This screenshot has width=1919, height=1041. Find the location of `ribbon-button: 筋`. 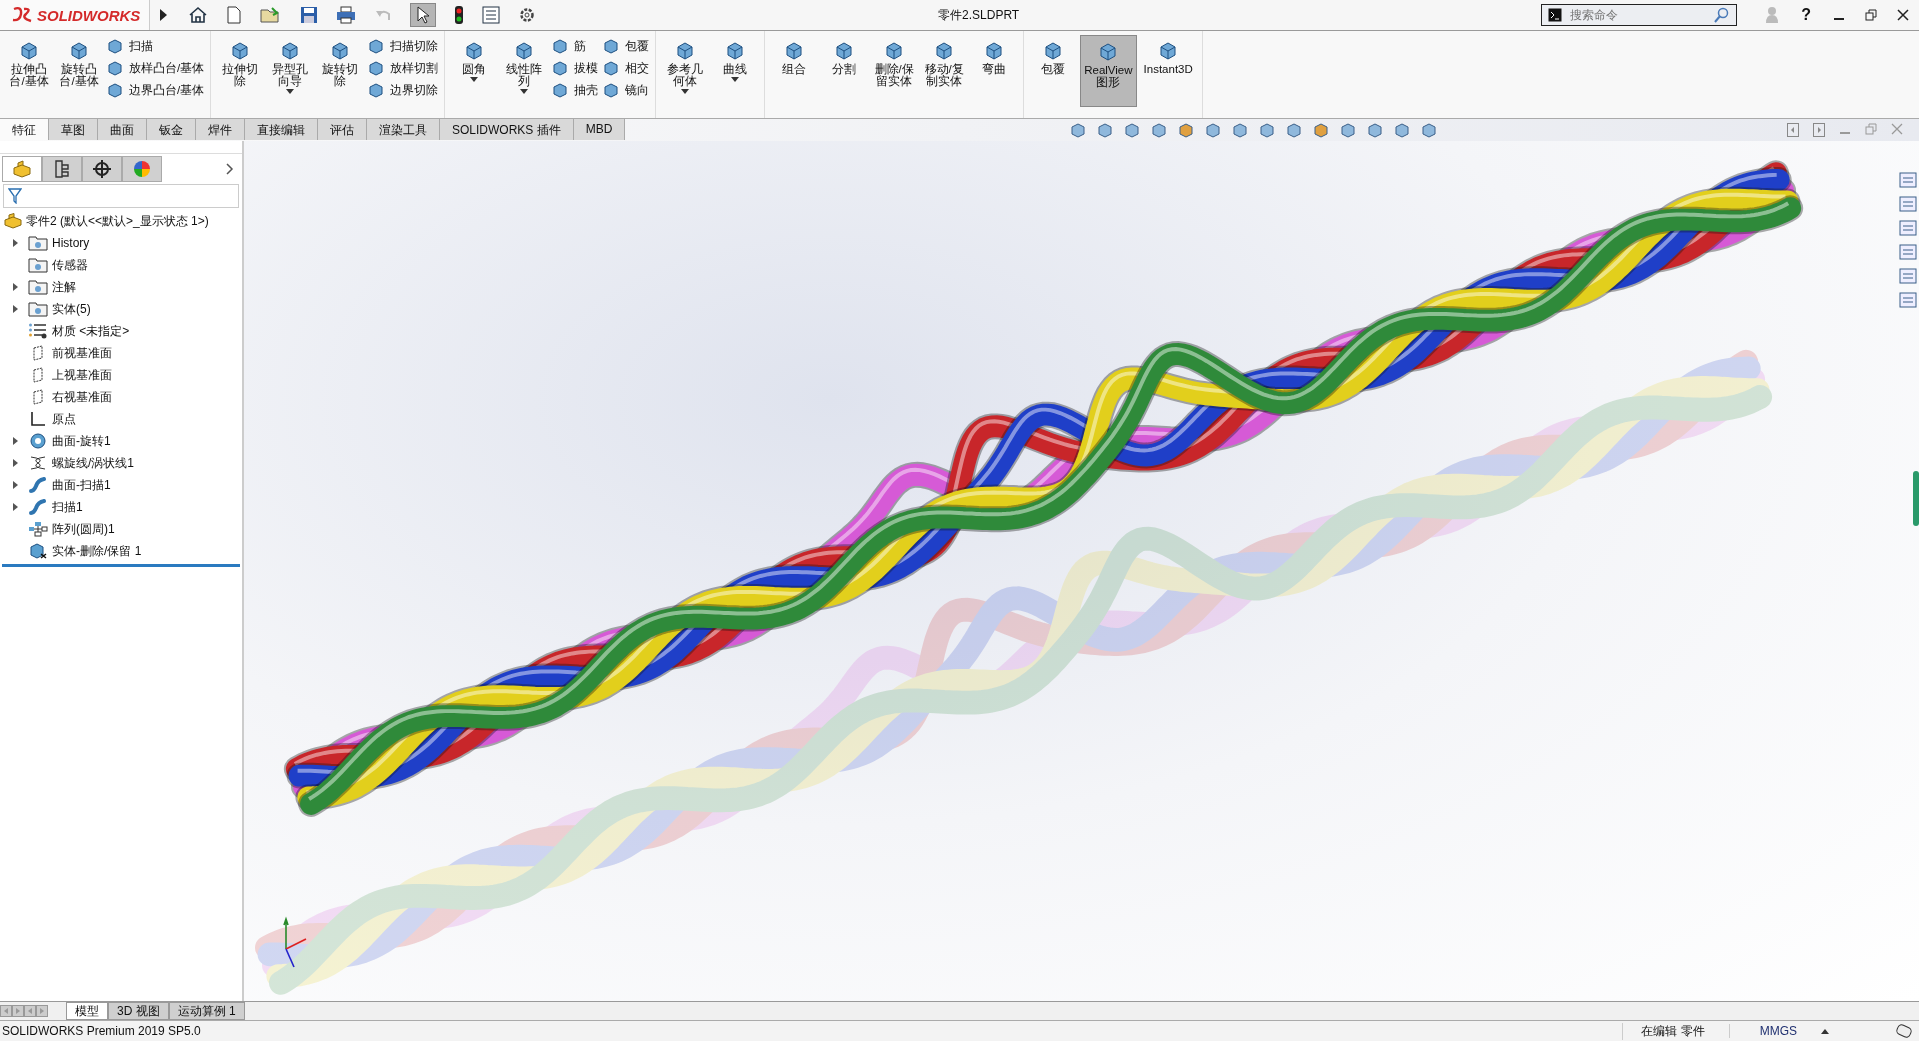

ribbon-button: 筋 is located at coordinates (575, 46).